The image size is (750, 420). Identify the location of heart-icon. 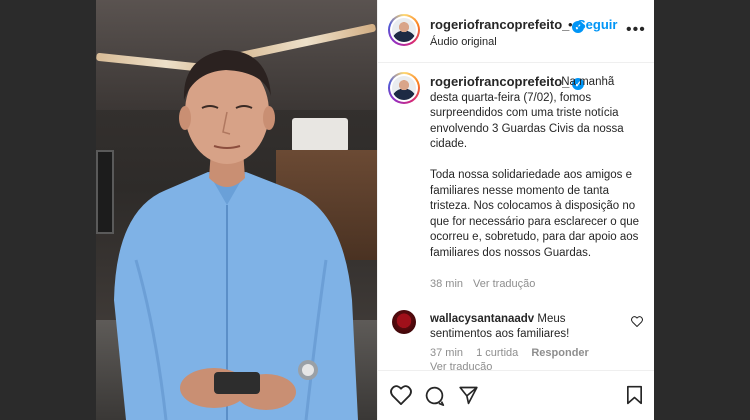
(401, 395).